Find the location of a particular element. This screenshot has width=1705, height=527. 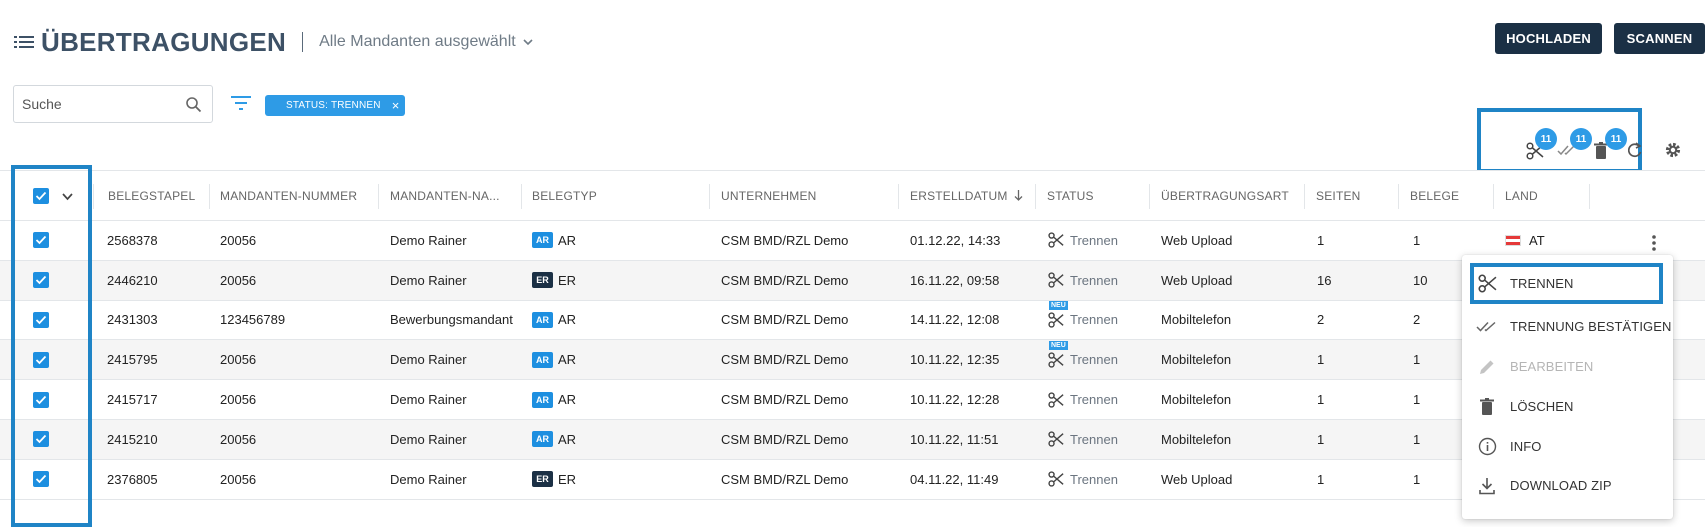

header-erstelldatum: ERSTELLDATUM is located at coordinates (966, 195).